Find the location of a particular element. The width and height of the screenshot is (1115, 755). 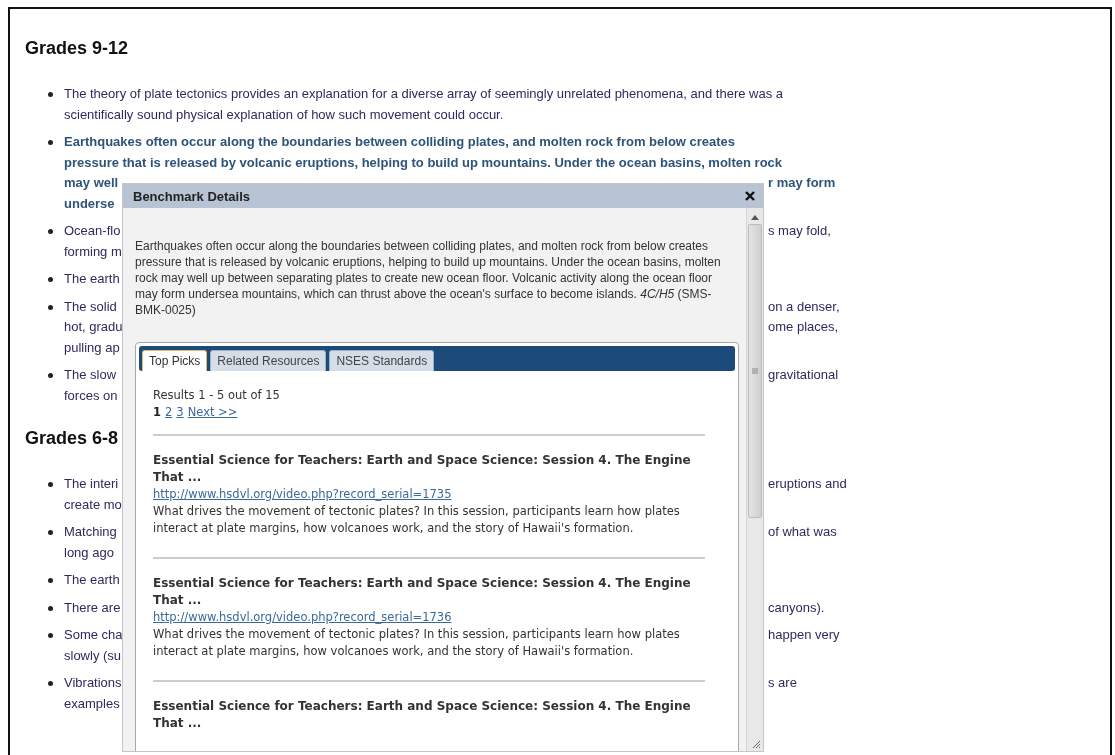

close-icon is located at coordinates (750, 196).